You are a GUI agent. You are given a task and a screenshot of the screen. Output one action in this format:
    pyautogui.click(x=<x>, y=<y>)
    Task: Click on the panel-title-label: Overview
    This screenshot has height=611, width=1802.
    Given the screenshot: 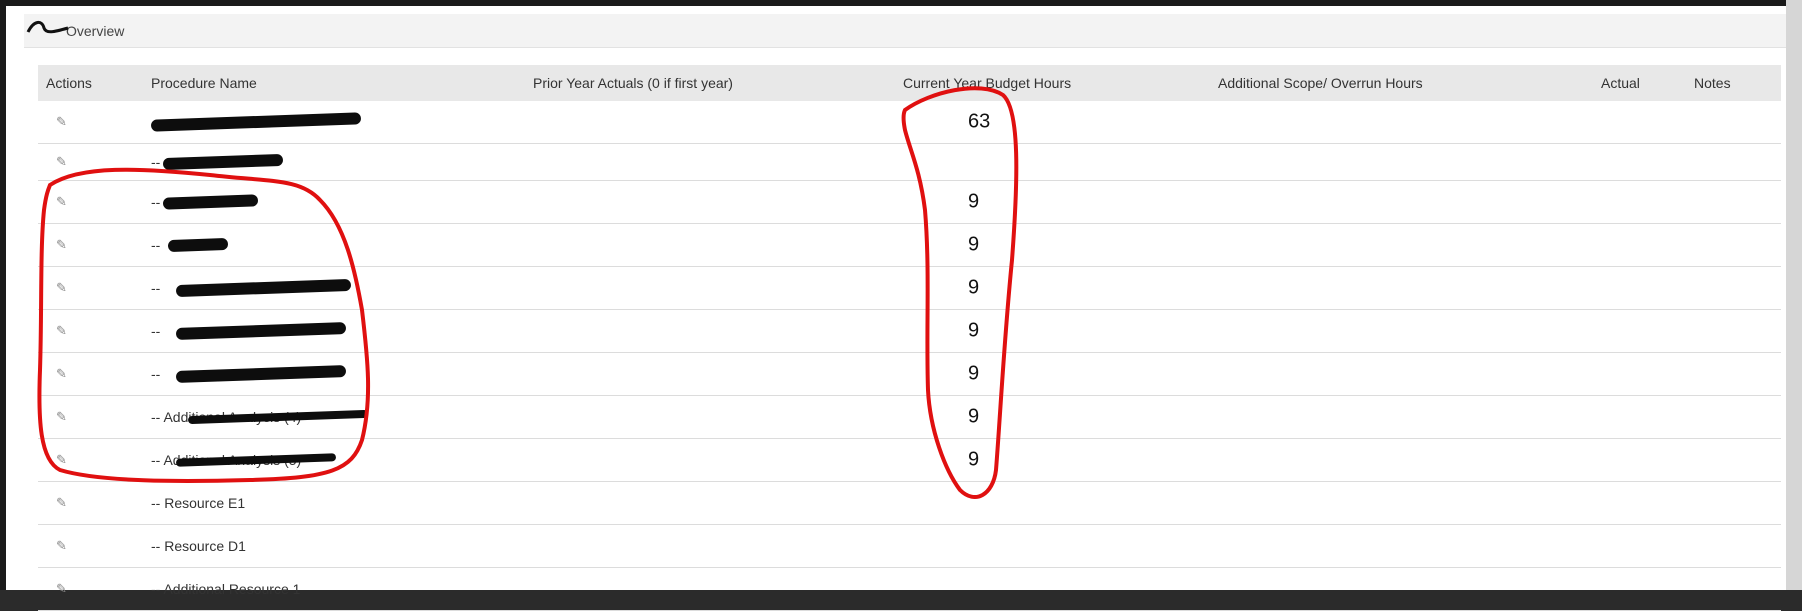 What is the action you would take?
    pyautogui.click(x=95, y=31)
    